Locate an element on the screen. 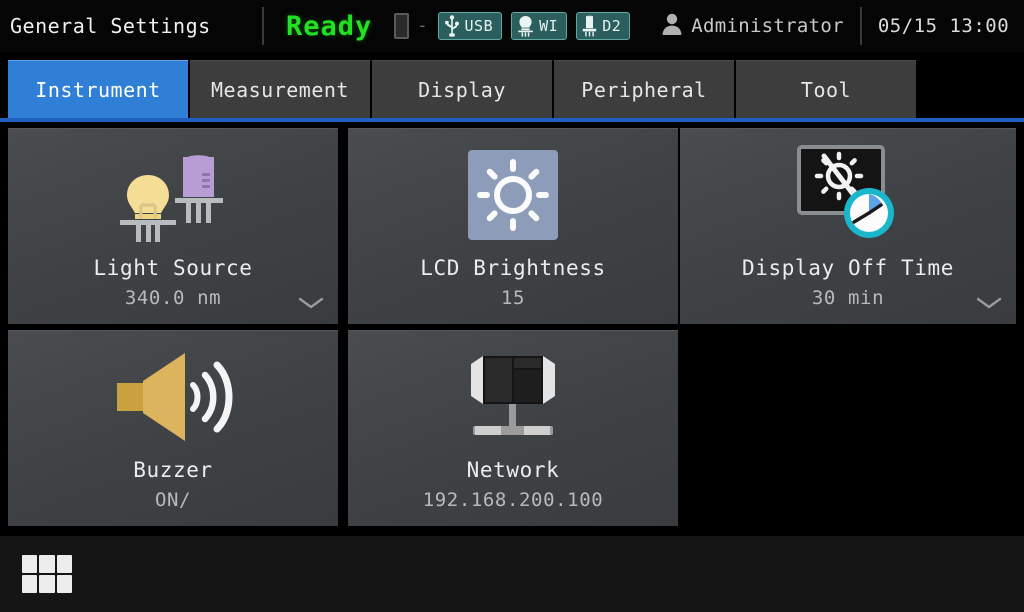 The width and height of the screenshot is (1024, 612). tab-active-underline is located at coordinates (512, 120).